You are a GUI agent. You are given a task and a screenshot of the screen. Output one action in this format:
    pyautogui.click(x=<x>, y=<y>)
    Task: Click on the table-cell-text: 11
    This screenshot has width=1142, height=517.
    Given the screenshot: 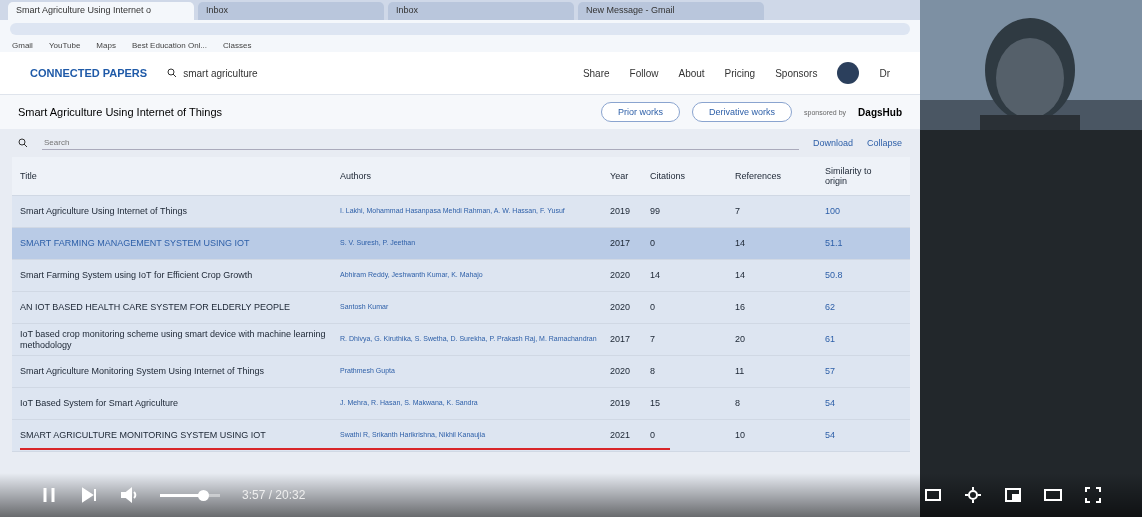 What is the action you would take?
    pyautogui.click(x=740, y=371)
    